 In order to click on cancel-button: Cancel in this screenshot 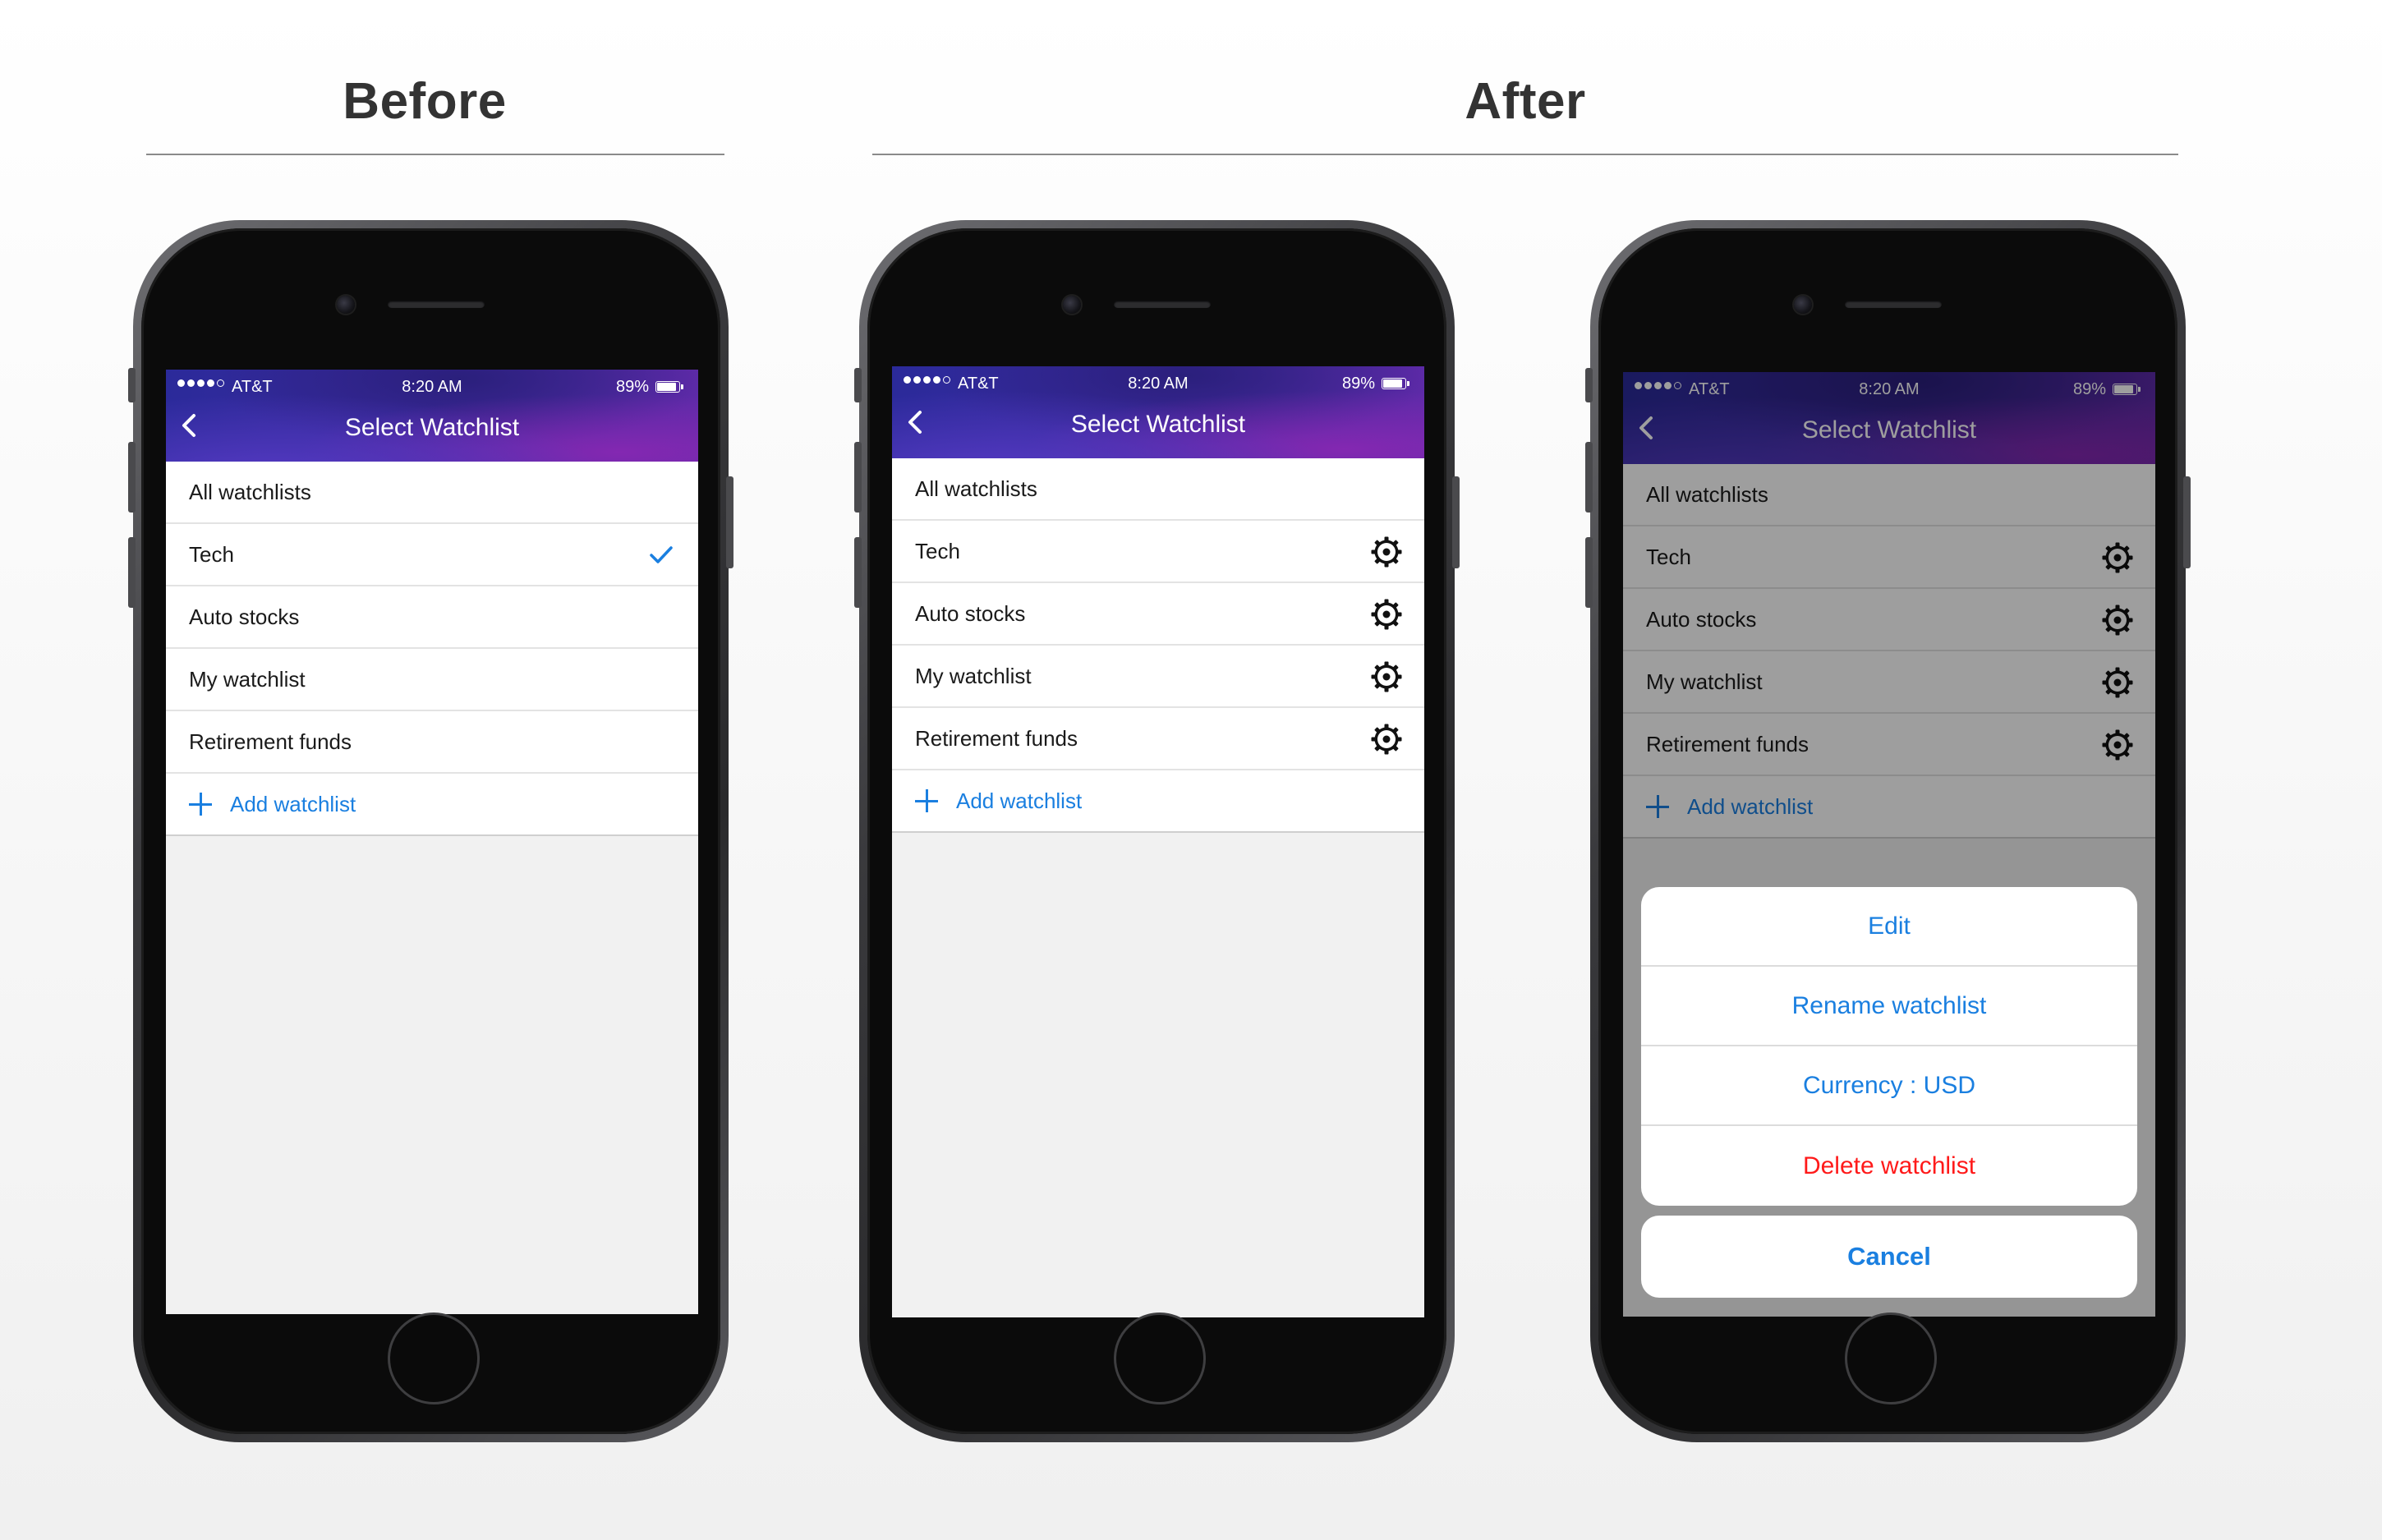, I will do `click(1889, 1257)`.